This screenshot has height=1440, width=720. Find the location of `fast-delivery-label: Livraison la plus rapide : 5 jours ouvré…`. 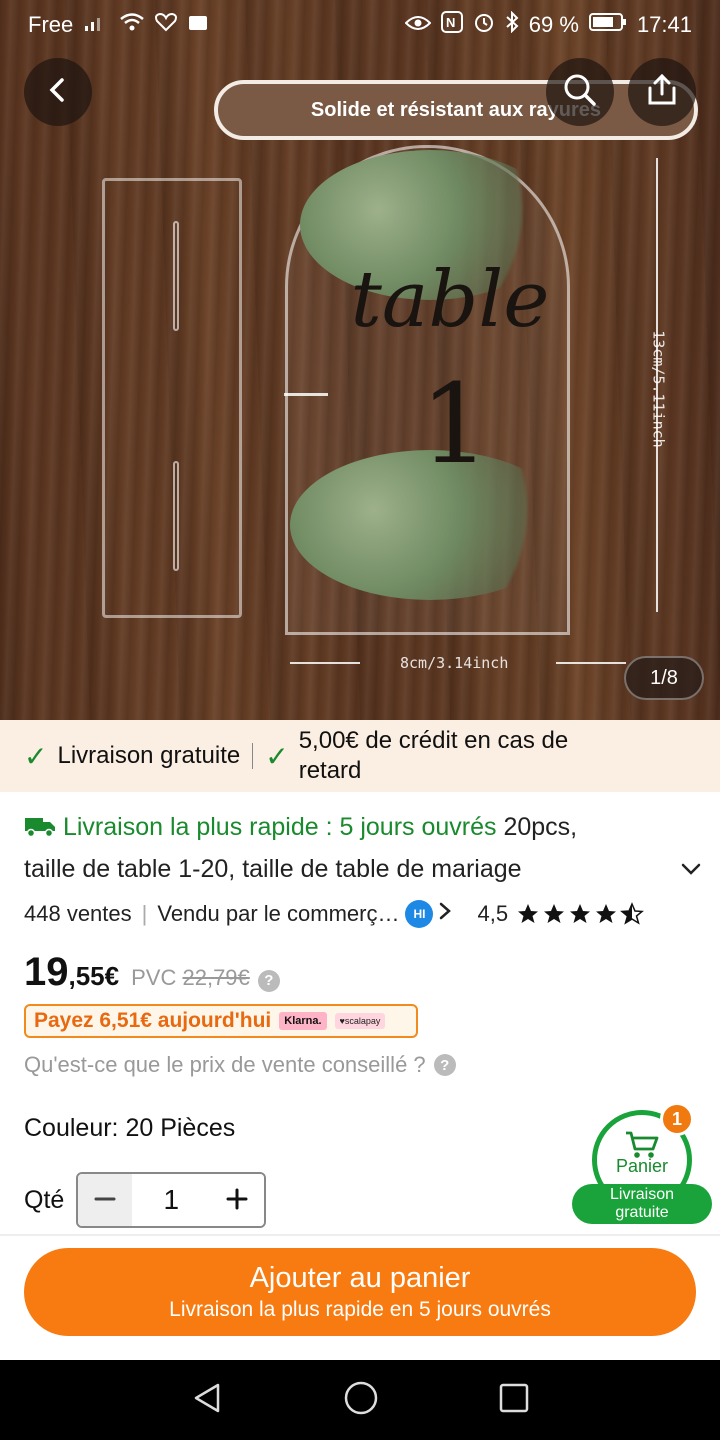

fast-delivery-label: Livraison la plus rapide : 5 jours ouvré… is located at coordinates (279, 827).